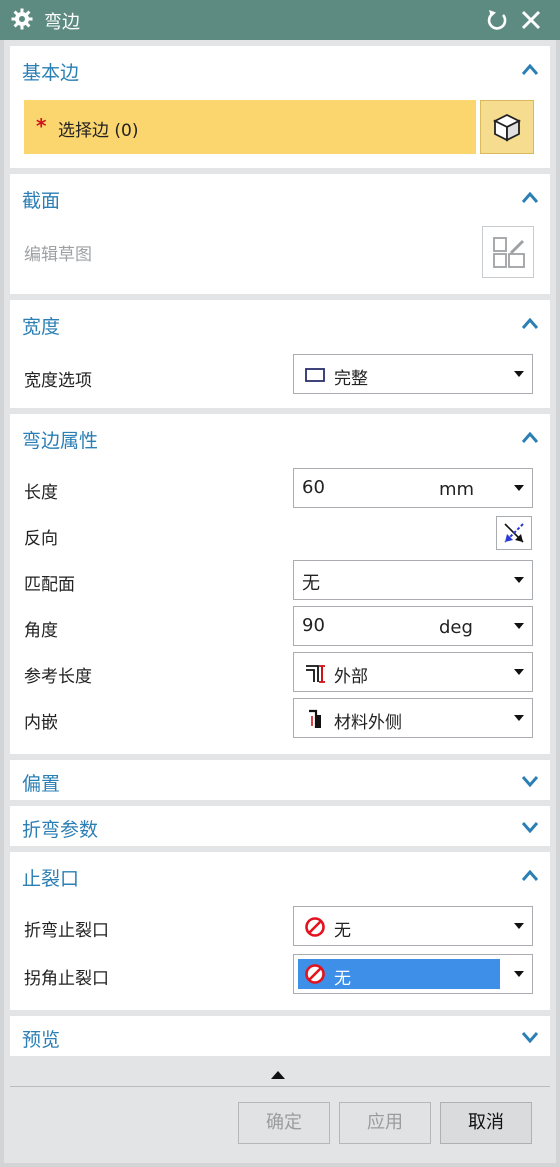 The image size is (560, 1167). I want to click on close-icon, so click(531, 20).